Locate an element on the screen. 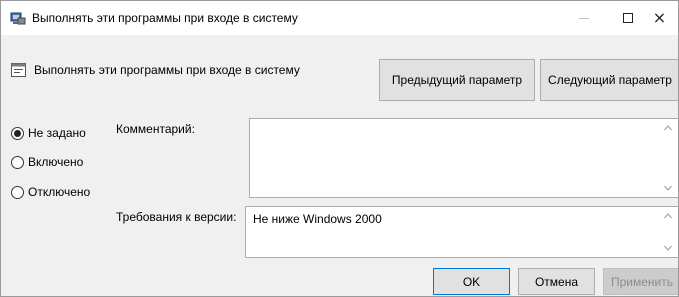 The image size is (679, 297). radio-button-selected is located at coordinates (17, 133).